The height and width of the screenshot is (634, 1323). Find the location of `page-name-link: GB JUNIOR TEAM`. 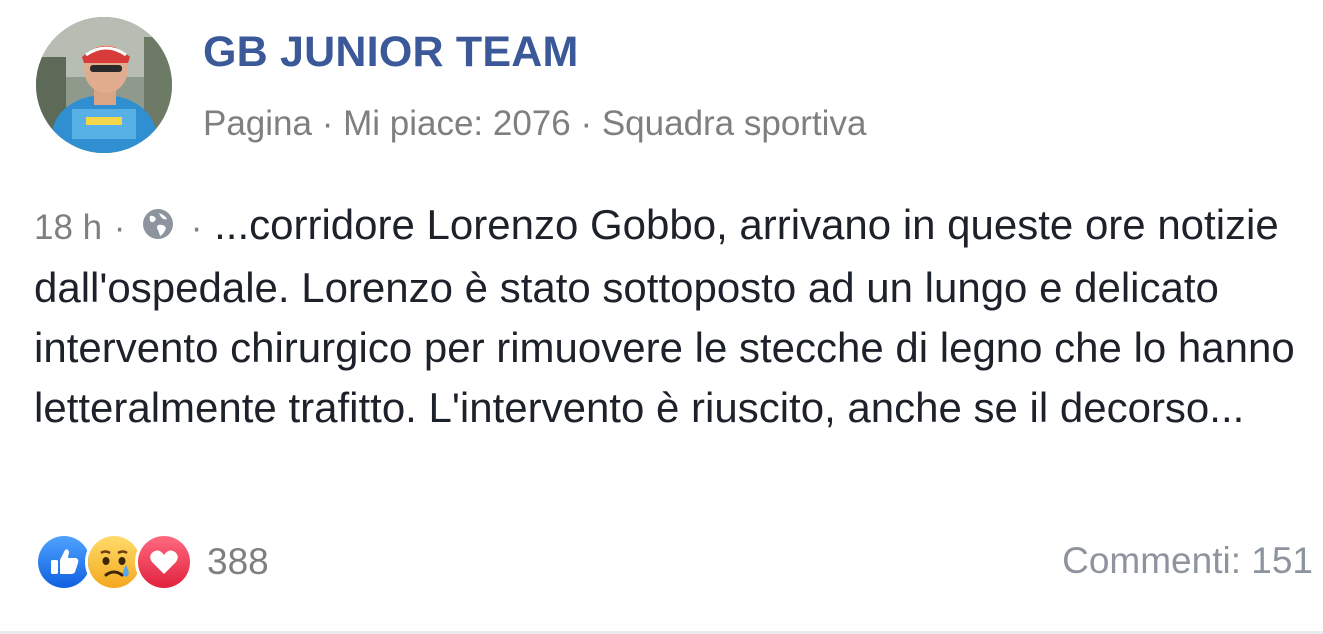

page-name-link: GB JUNIOR TEAM is located at coordinates (390, 52).